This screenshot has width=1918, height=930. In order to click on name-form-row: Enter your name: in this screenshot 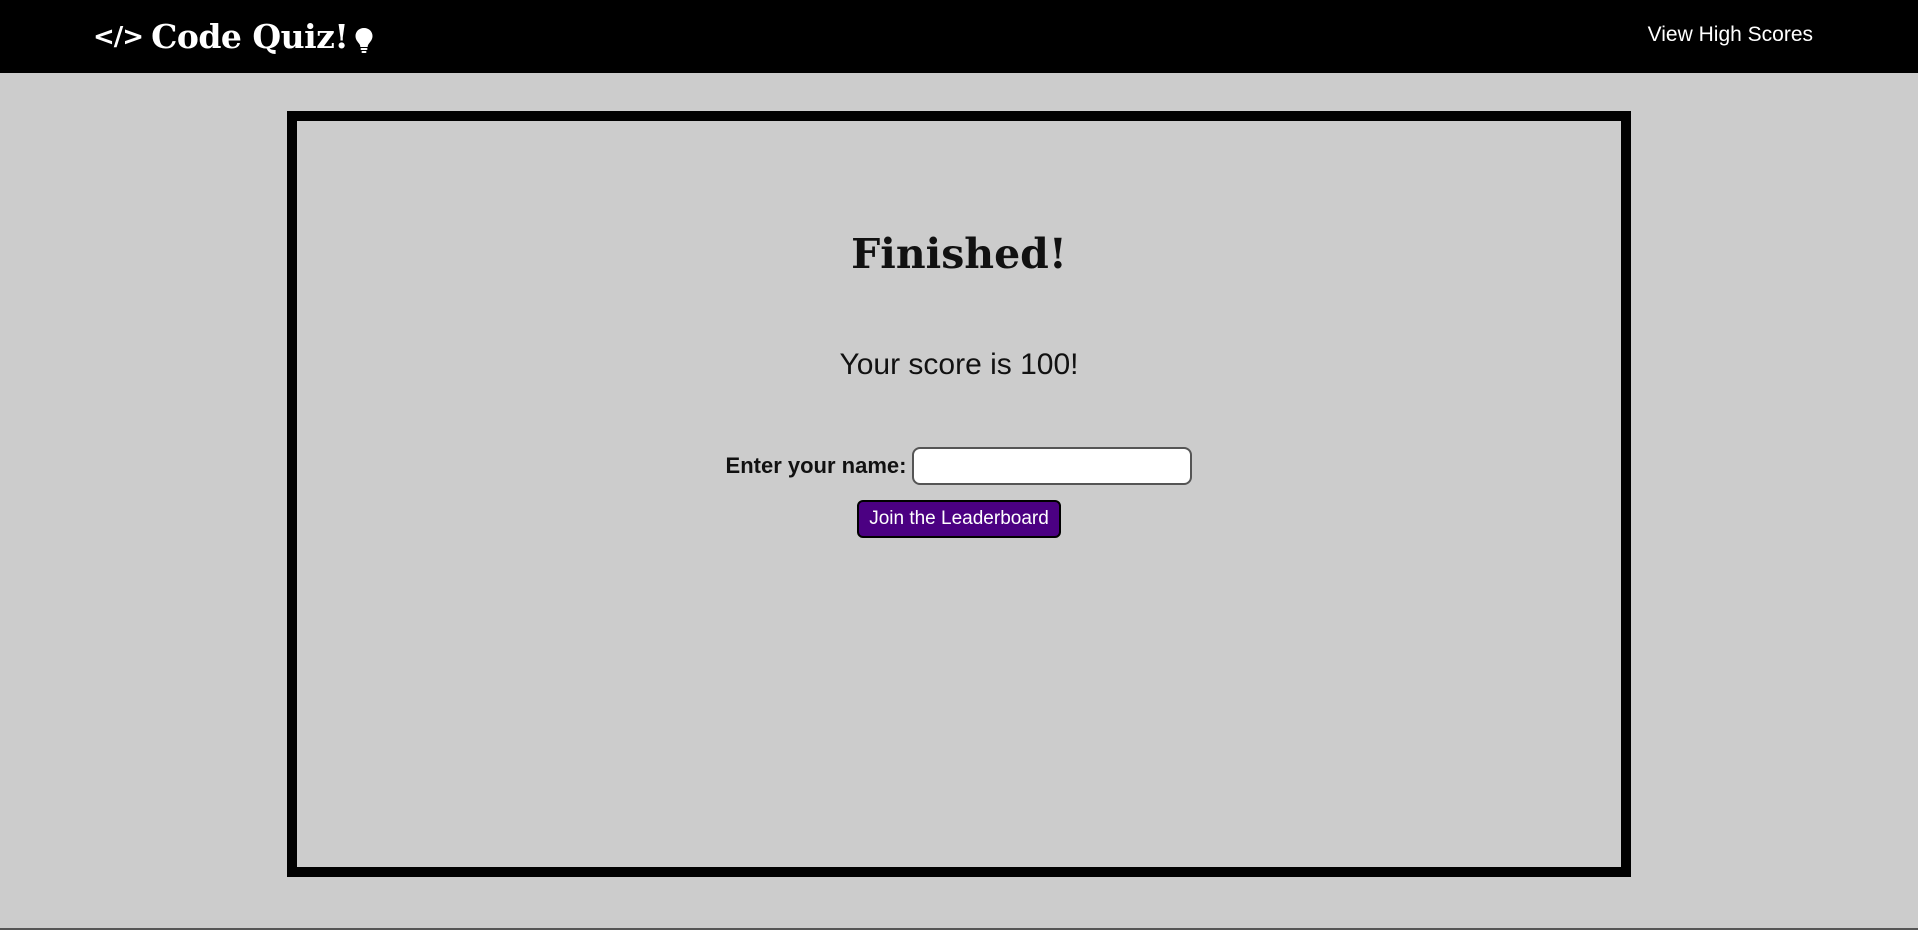, I will do `click(959, 466)`.